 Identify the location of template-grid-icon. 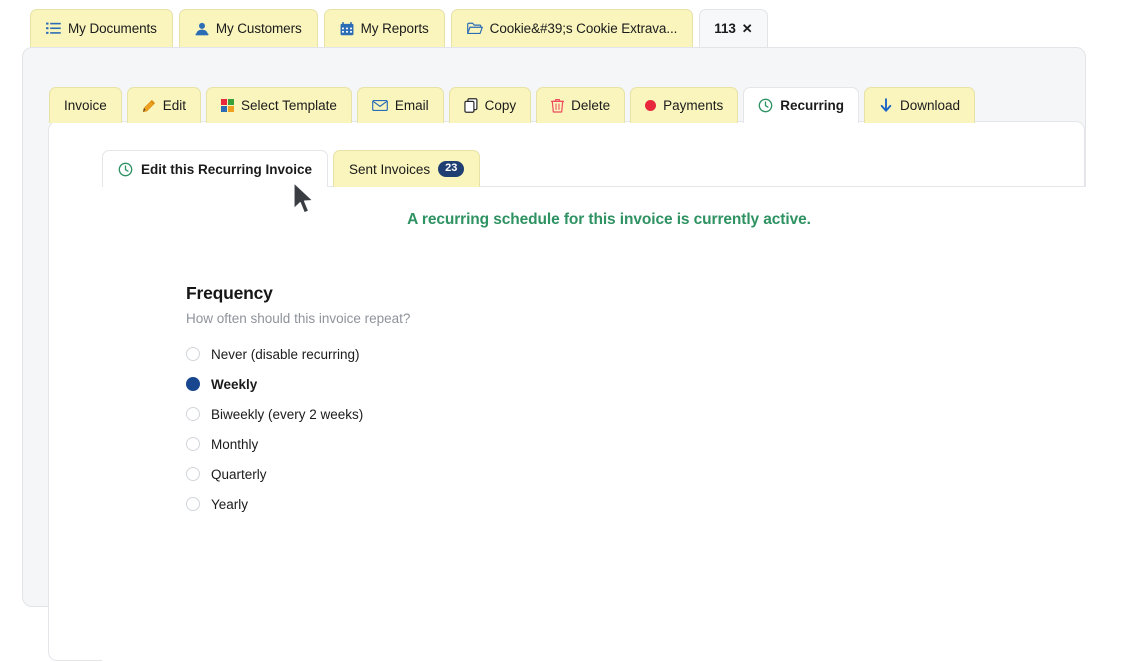
(228, 105).